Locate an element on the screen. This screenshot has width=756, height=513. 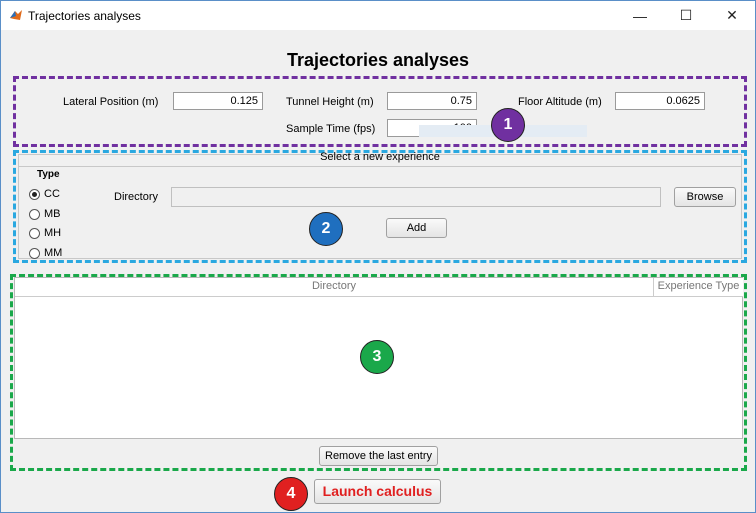
matlab-app-icon is located at coordinates (16, 15).